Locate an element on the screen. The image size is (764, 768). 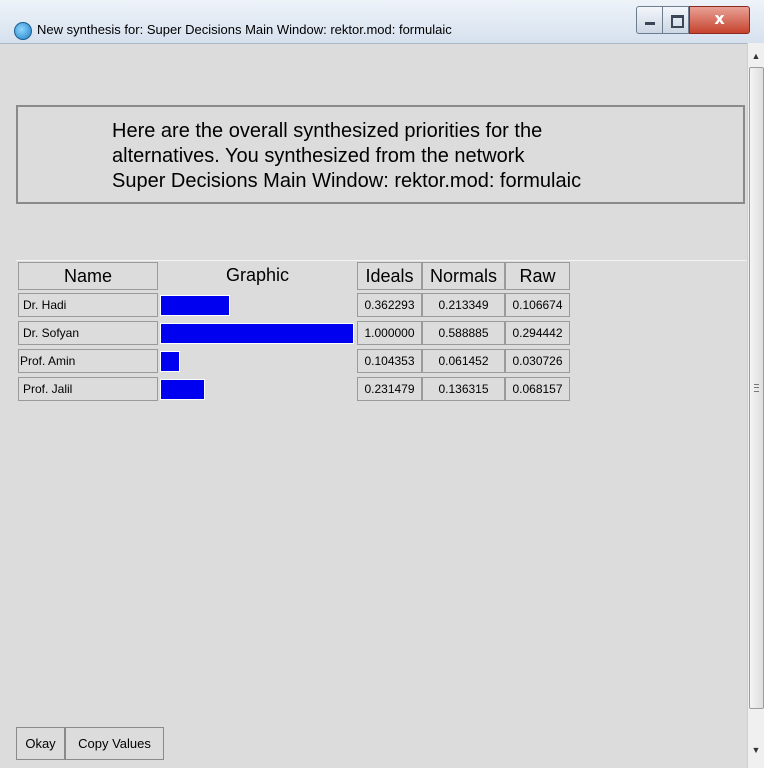
ideals-cell: 1.000000 is located at coordinates (389, 333).